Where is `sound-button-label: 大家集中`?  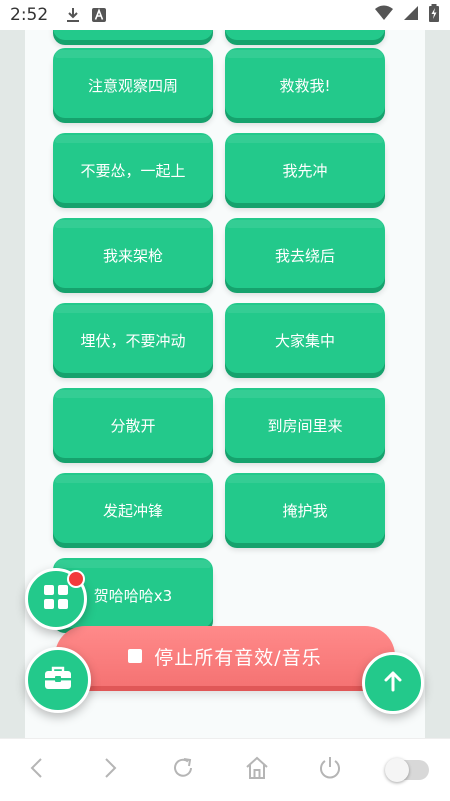
sound-button-label: 大家集中 is located at coordinates (304, 340).